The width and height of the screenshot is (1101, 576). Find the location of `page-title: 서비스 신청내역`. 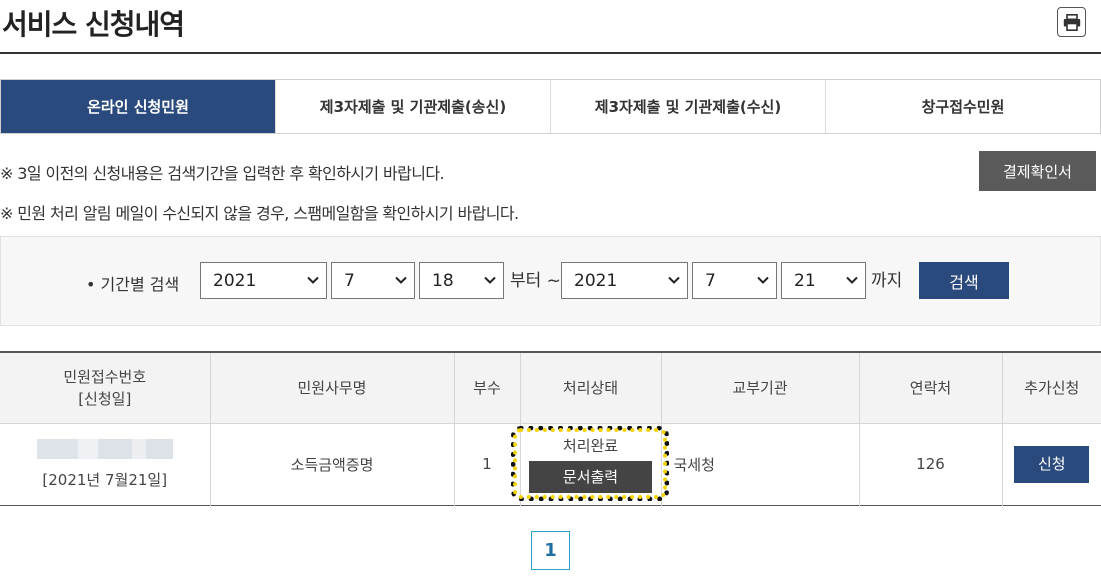

page-title: 서비스 신청내역 is located at coordinates (93, 24).